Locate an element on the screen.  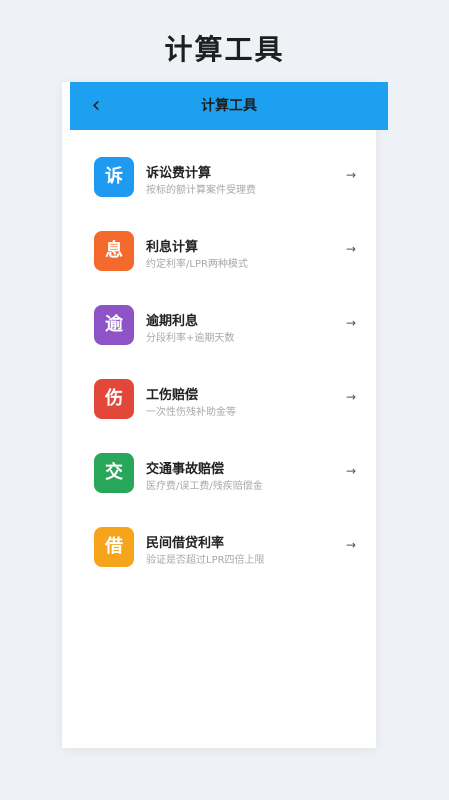
item-title: 诉讼费计算 is located at coordinates (179, 173).